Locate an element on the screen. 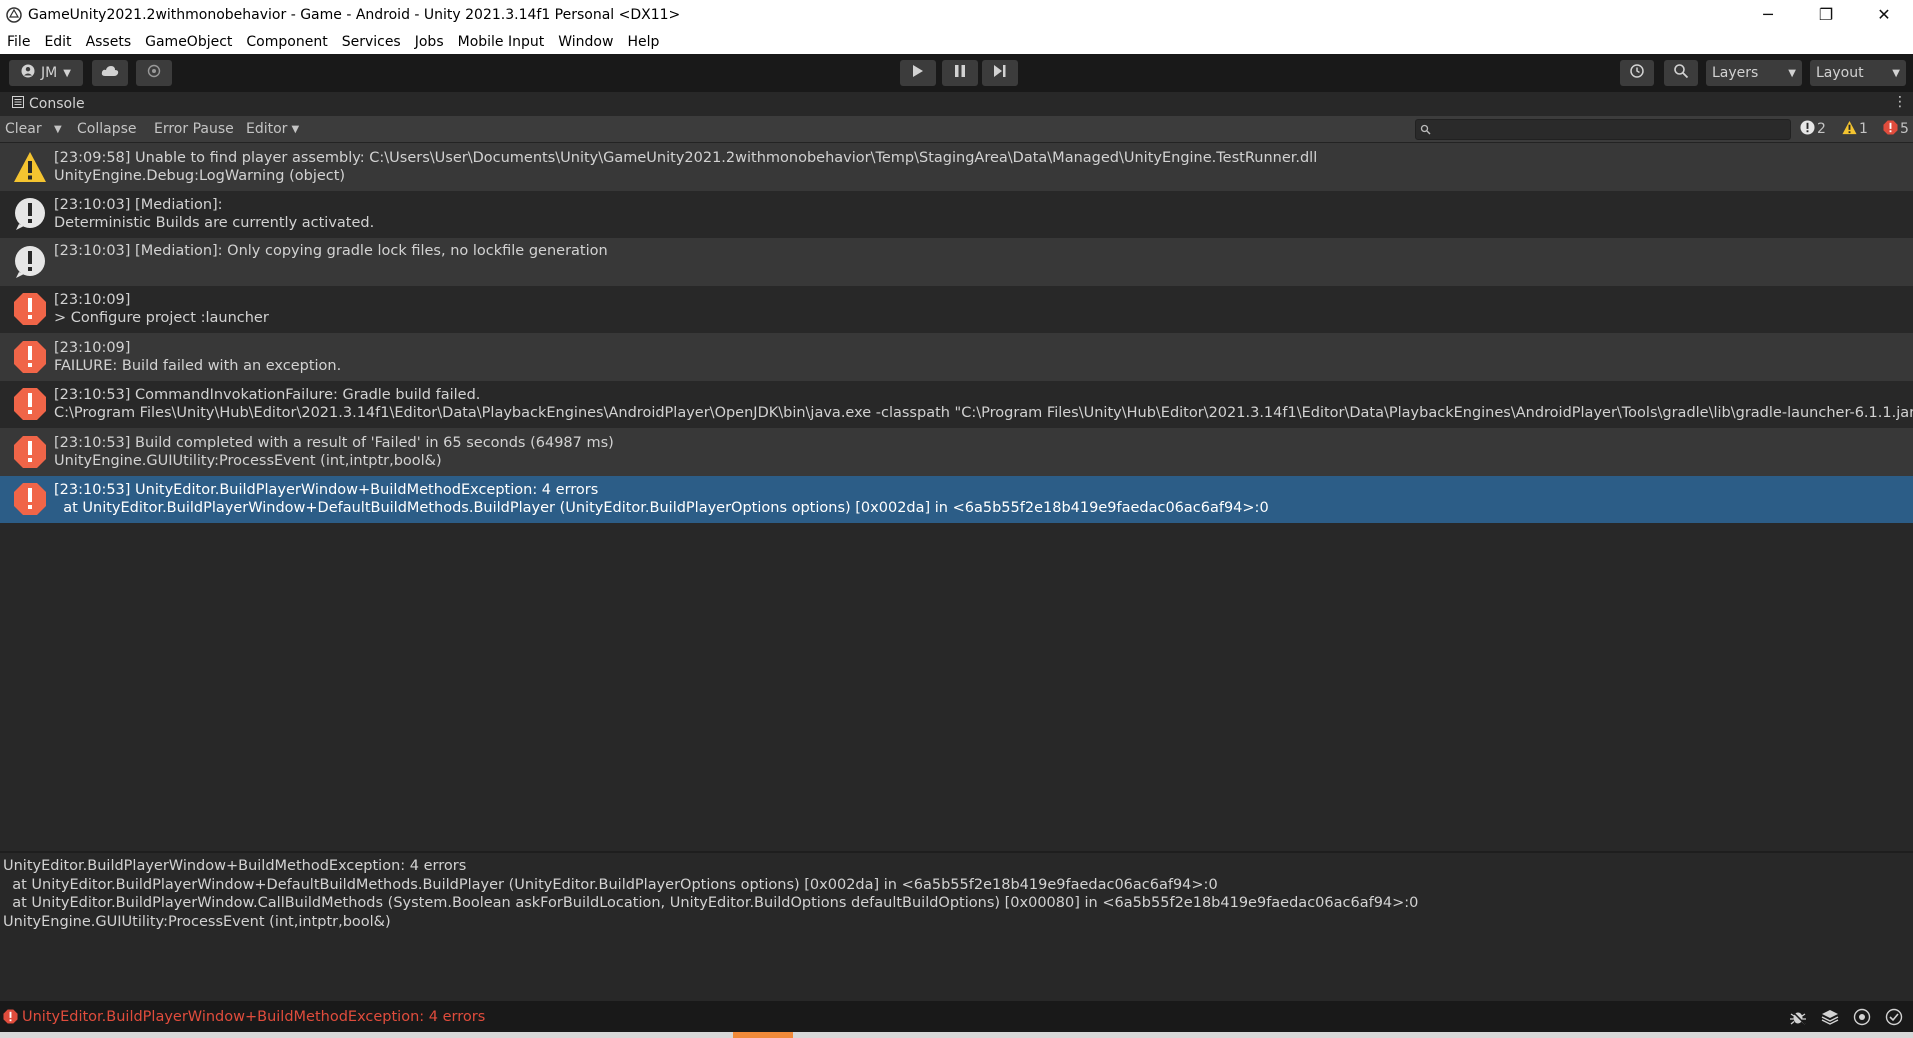  status-icons is located at coordinates (1846, 1017).